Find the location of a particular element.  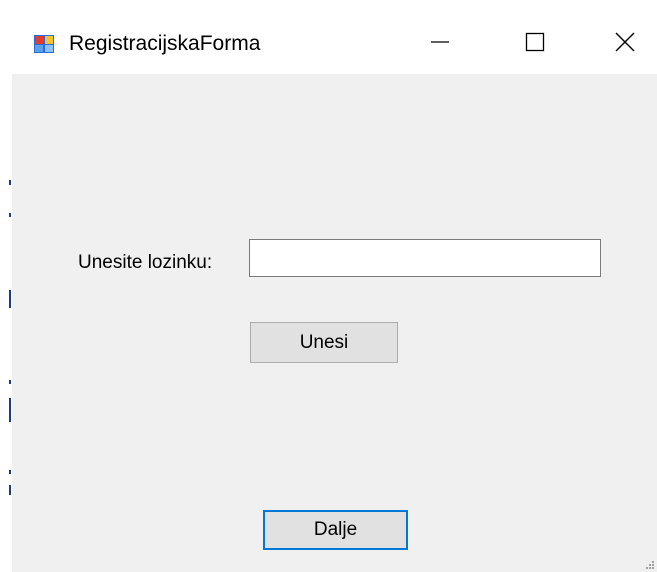

minimize-icon is located at coordinates (440, 42).